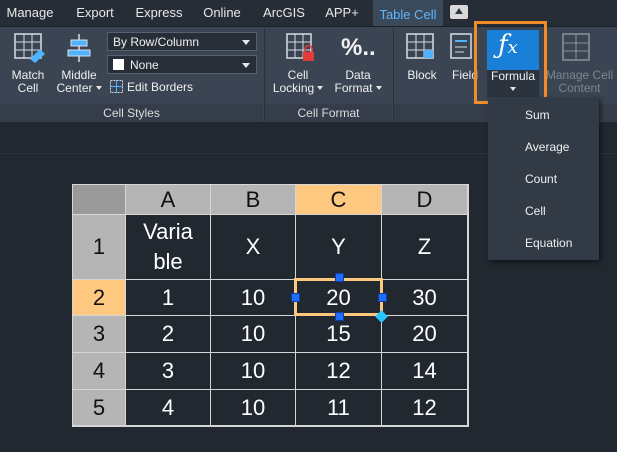 The height and width of the screenshot is (452, 617). Describe the element at coordinates (342, 13) in the screenshot. I see `tab-app-plus: APP+` at that location.